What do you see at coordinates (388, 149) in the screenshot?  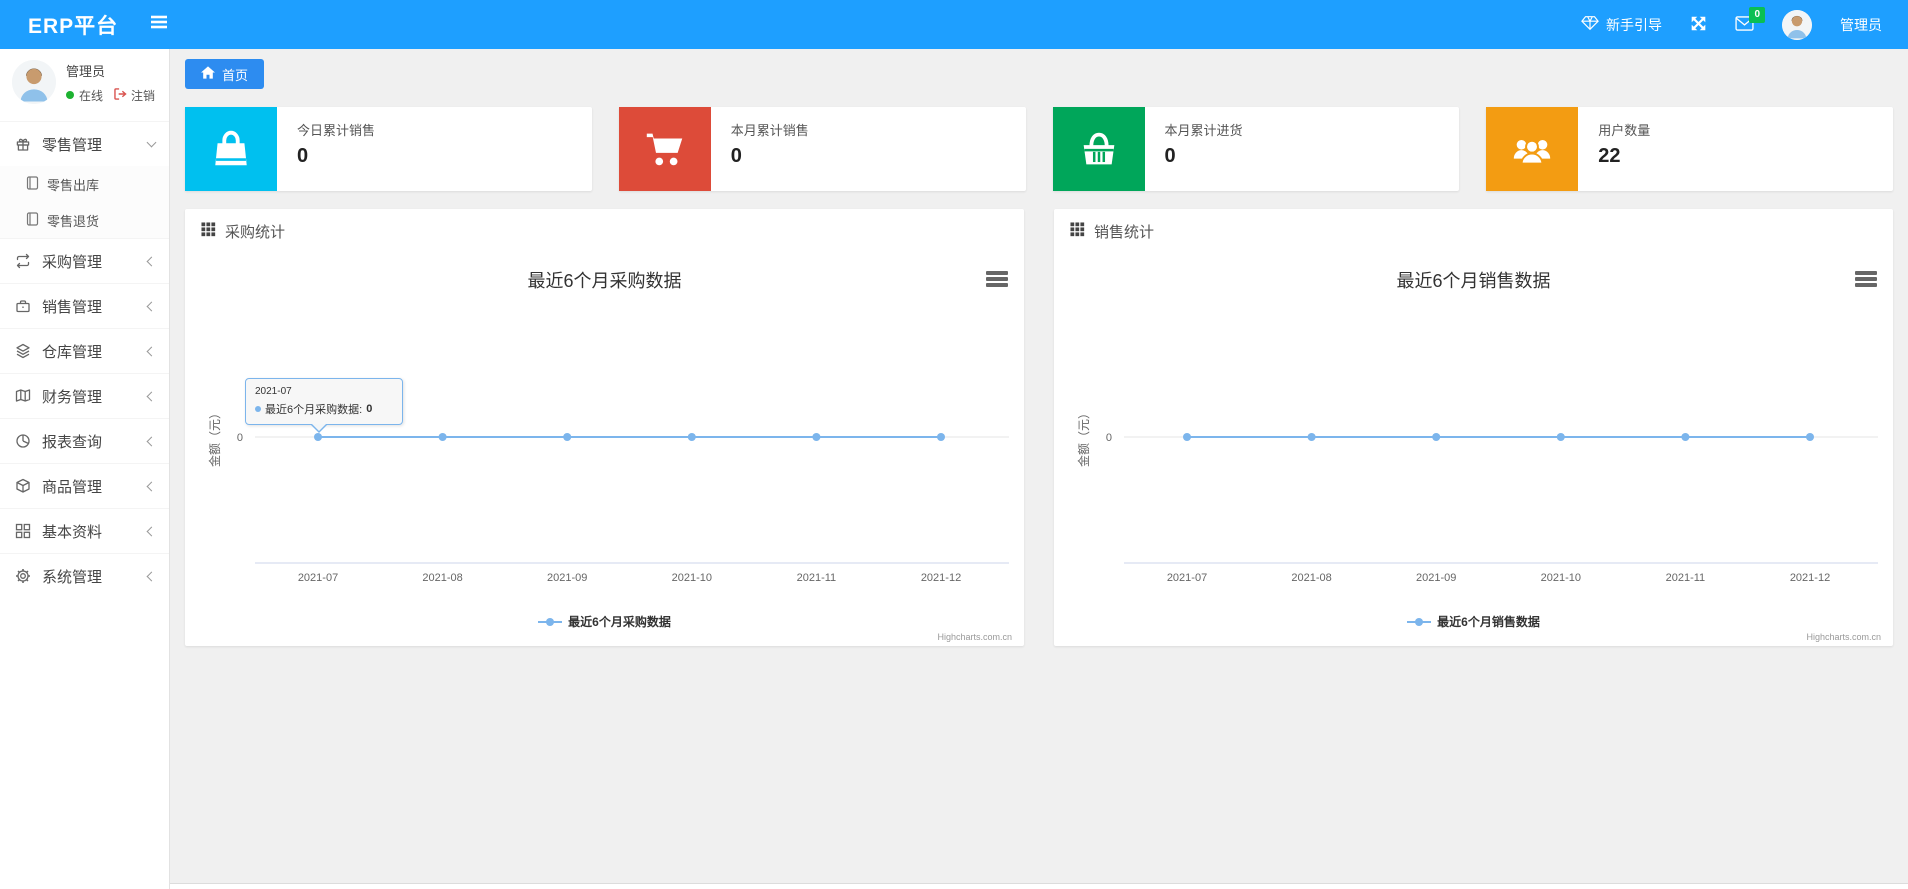 I see `stat-card-today-sales: 今日累计销售 0` at bounding box center [388, 149].